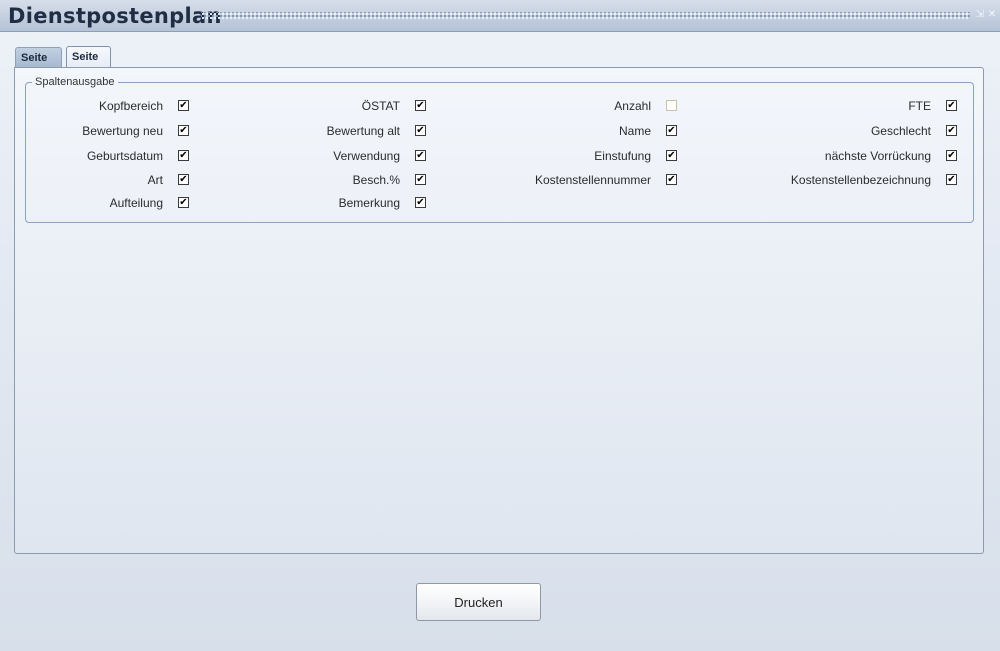  Describe the element at coordinates (369, 203) in the screenshot. I see `option-label: Bemerkung` at that location.